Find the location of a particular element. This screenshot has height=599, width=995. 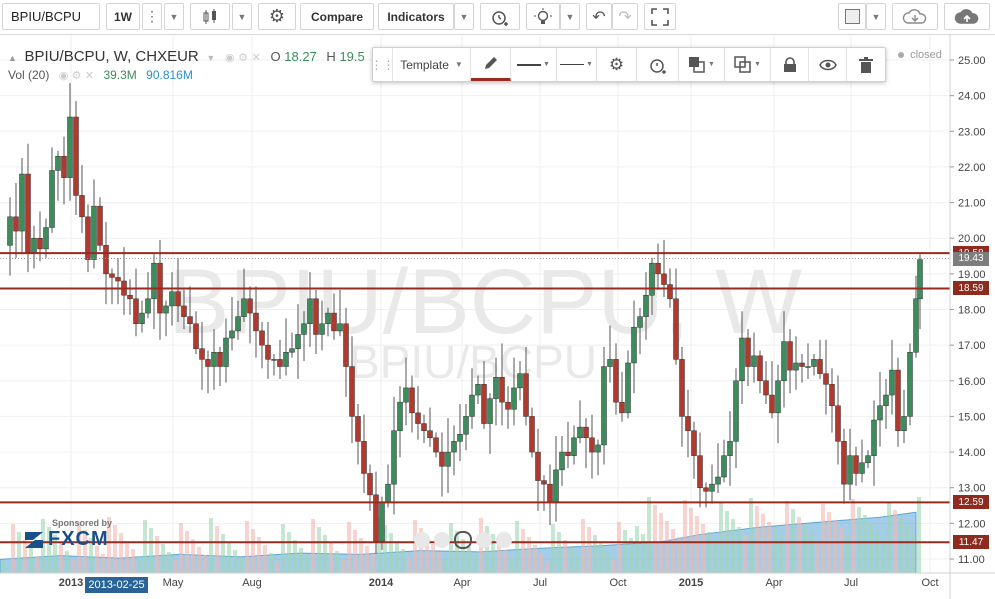

zoom-out-icon is located at coordinates (442, 540).